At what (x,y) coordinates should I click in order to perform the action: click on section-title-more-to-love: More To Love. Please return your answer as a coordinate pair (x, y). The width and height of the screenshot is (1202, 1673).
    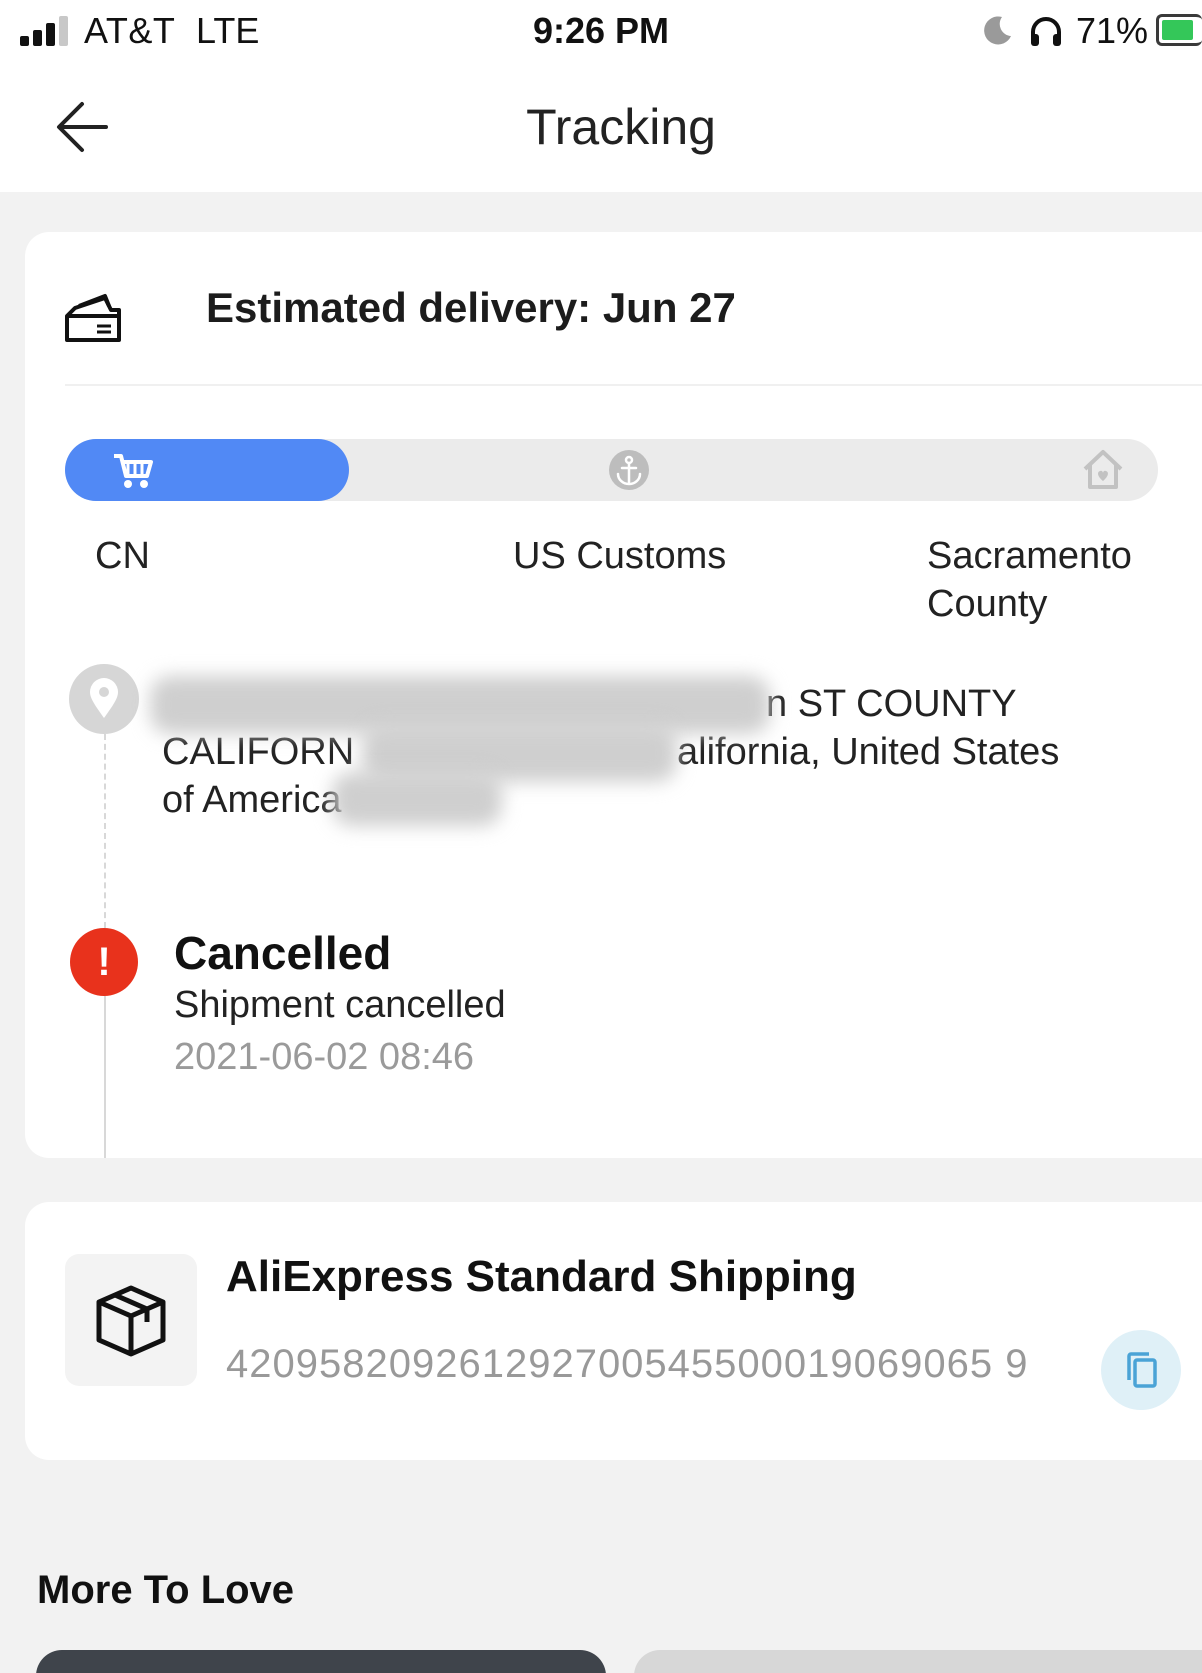
    Looking at the image, I should click on (166, 1590).